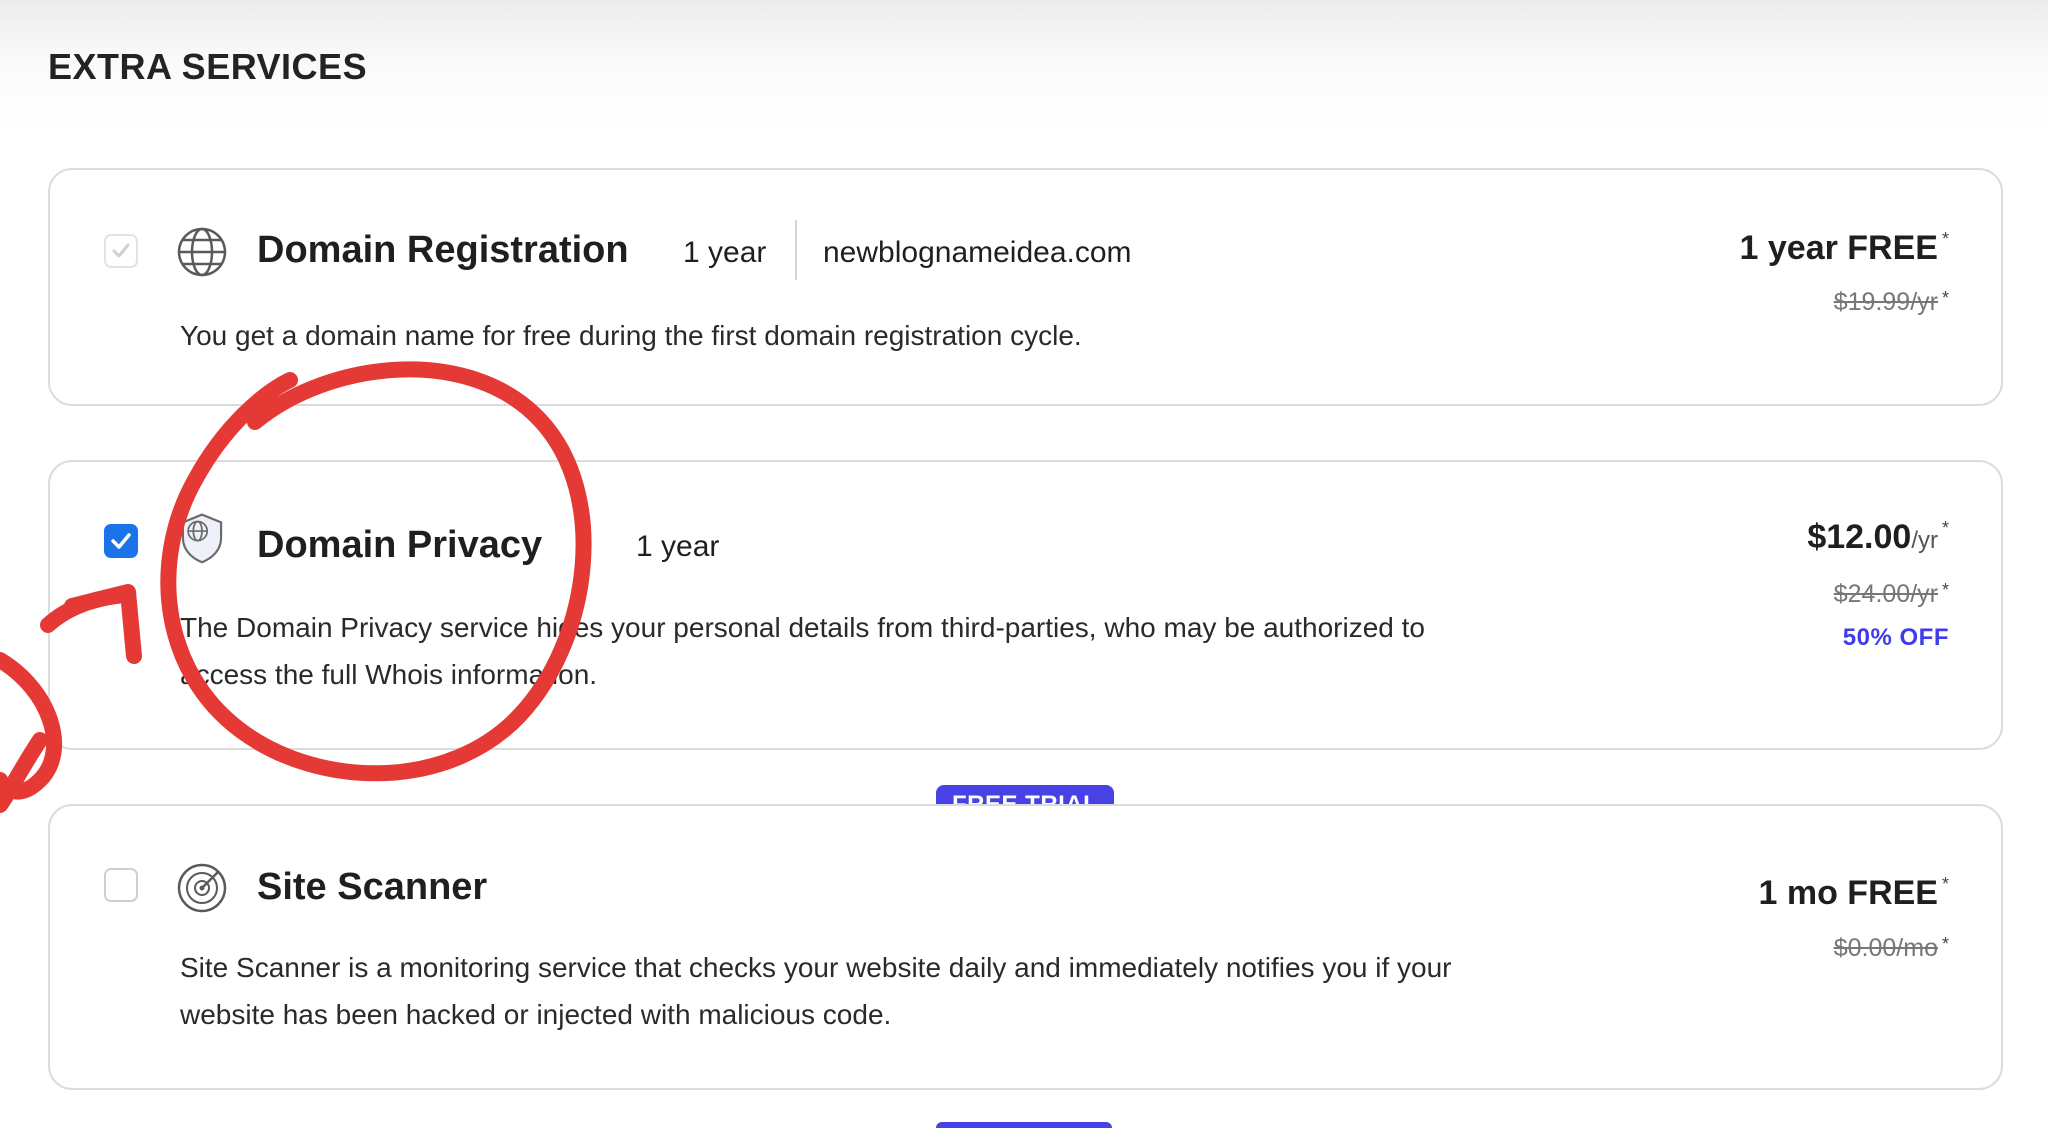 The image size is (2048, 1128). I want to click on globe-icon, so click(202, 252).